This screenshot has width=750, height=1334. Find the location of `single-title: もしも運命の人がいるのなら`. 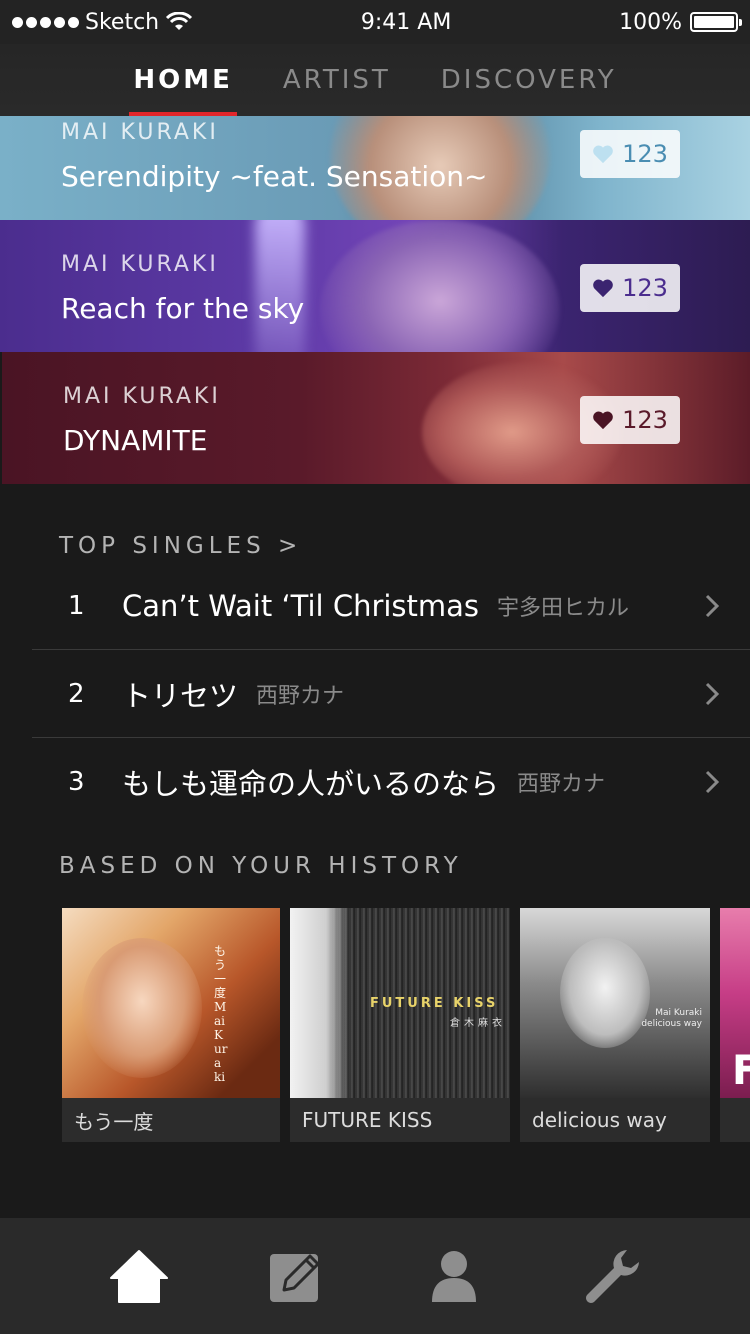

single-title: もしも運命の人がいるのなら is located at coordinates (311, 784).